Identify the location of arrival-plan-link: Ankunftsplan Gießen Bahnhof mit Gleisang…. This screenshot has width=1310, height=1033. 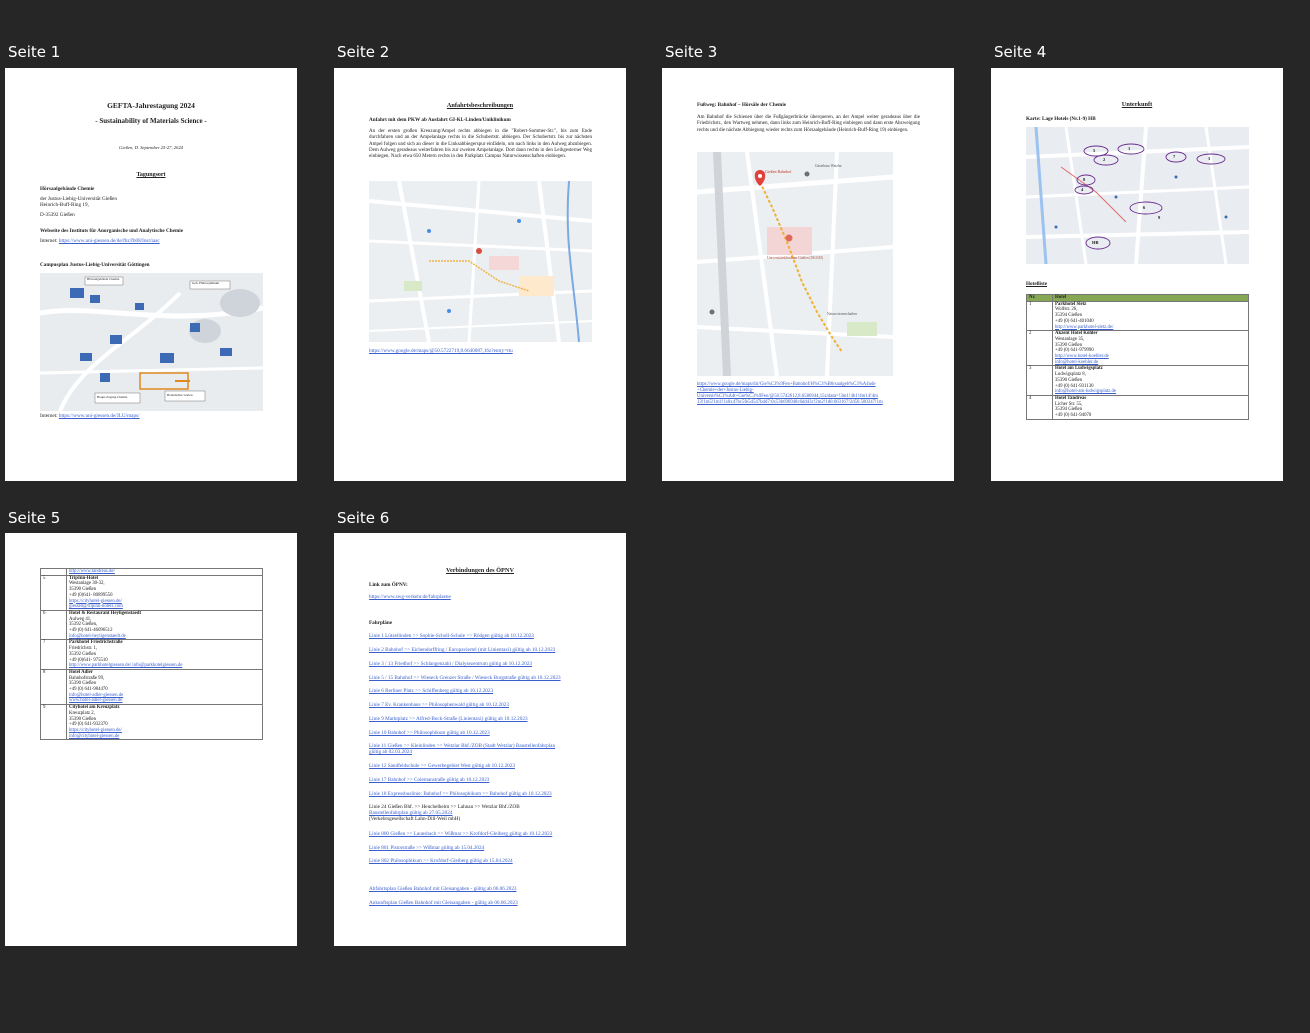
(443, 903).